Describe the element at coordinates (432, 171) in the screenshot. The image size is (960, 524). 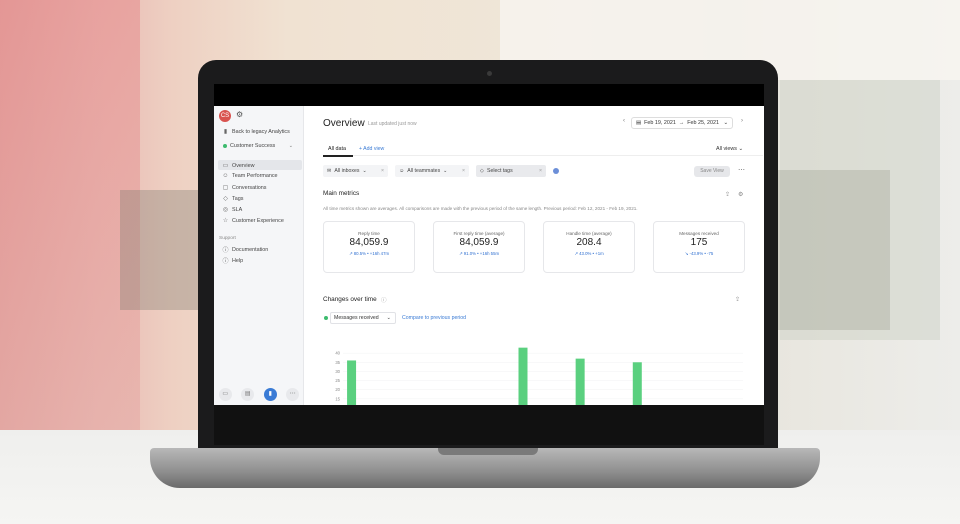
I see `teammates-filter: ☺ All teammates ⌄ ×` at that location.